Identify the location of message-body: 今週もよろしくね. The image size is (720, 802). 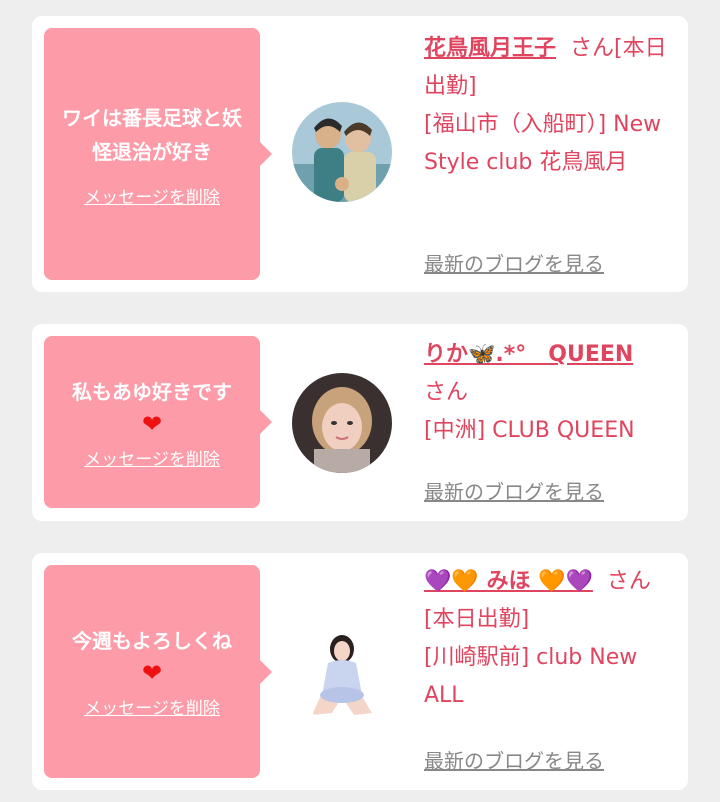
(152, 641).